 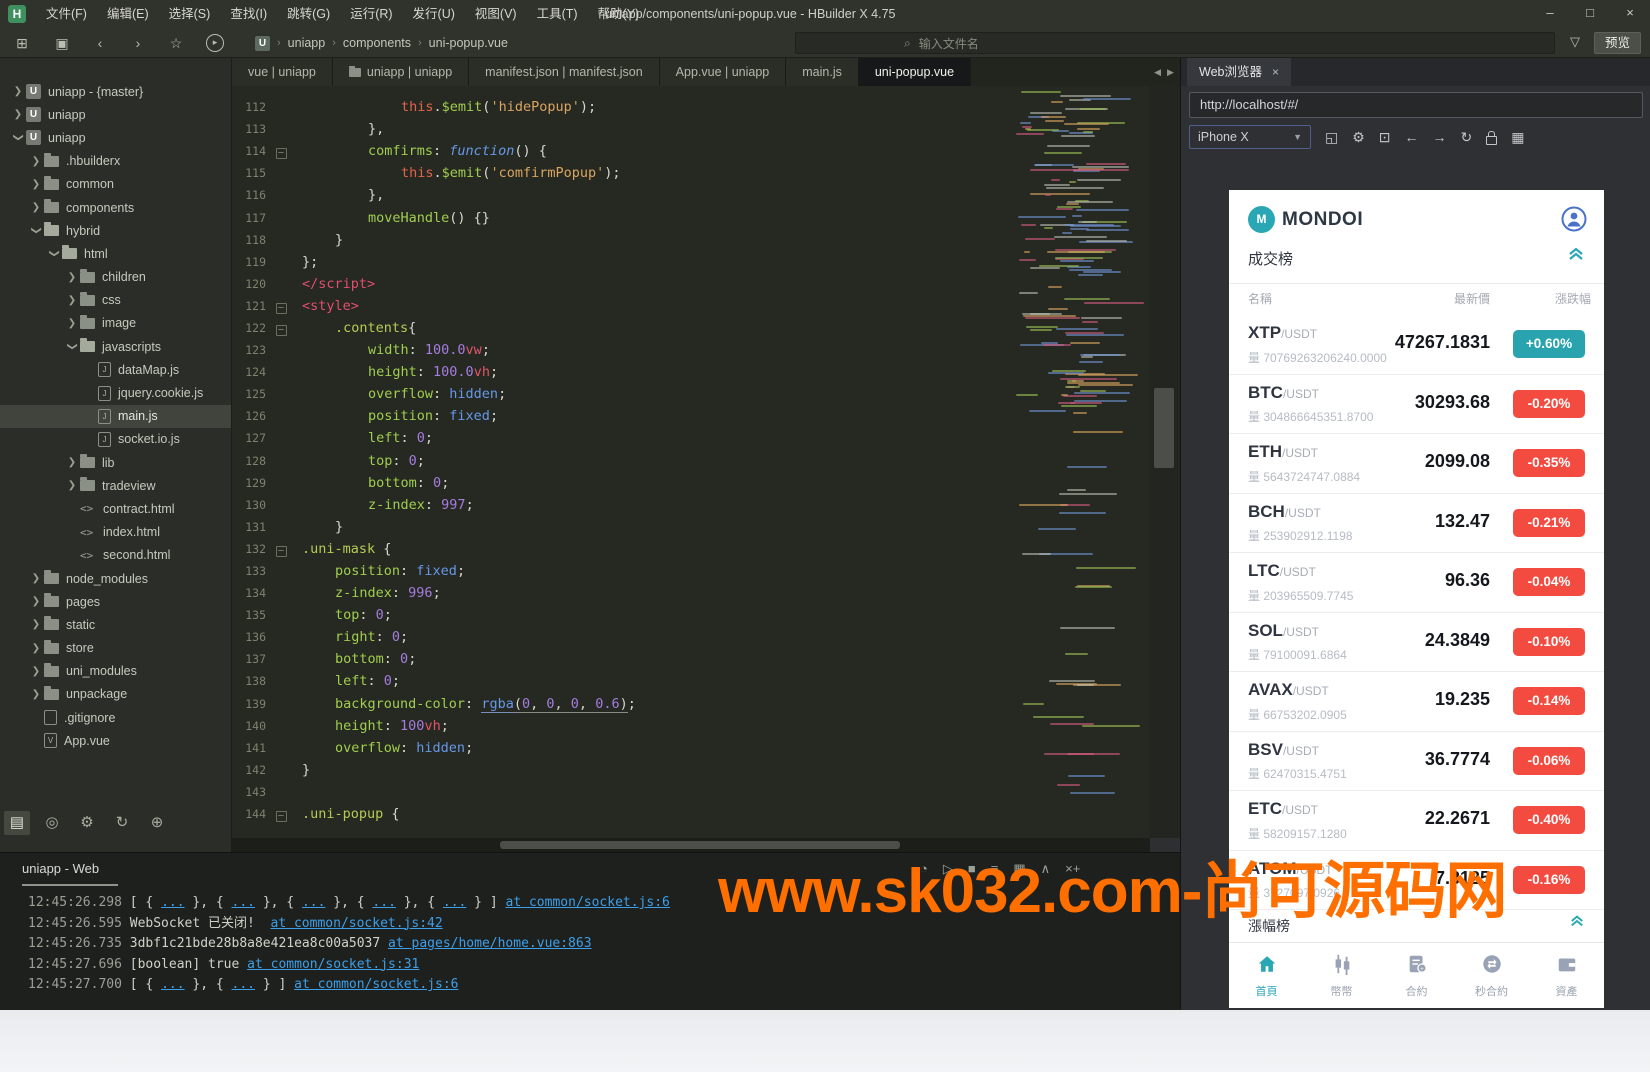 I want to click on code-line: 128 top: 0;, so click(x=621, y=461).